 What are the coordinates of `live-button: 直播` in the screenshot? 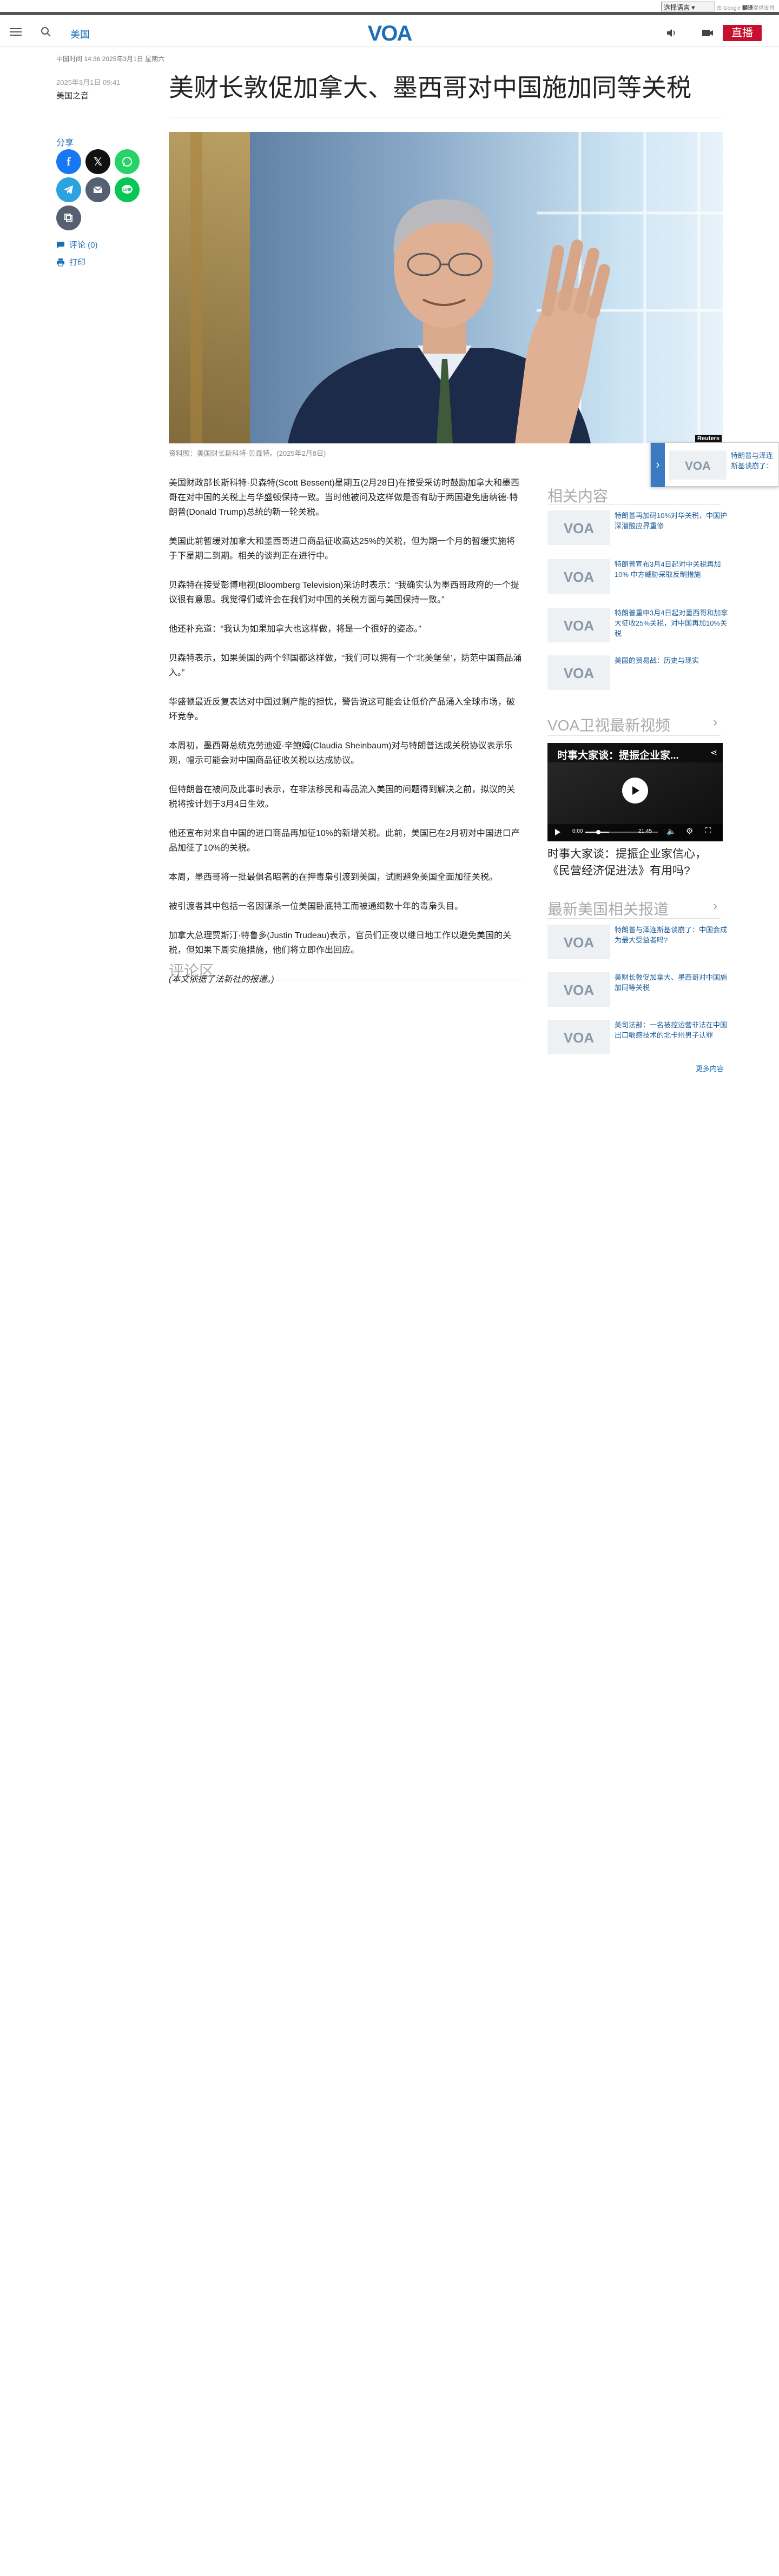 It's located at (742, 33).